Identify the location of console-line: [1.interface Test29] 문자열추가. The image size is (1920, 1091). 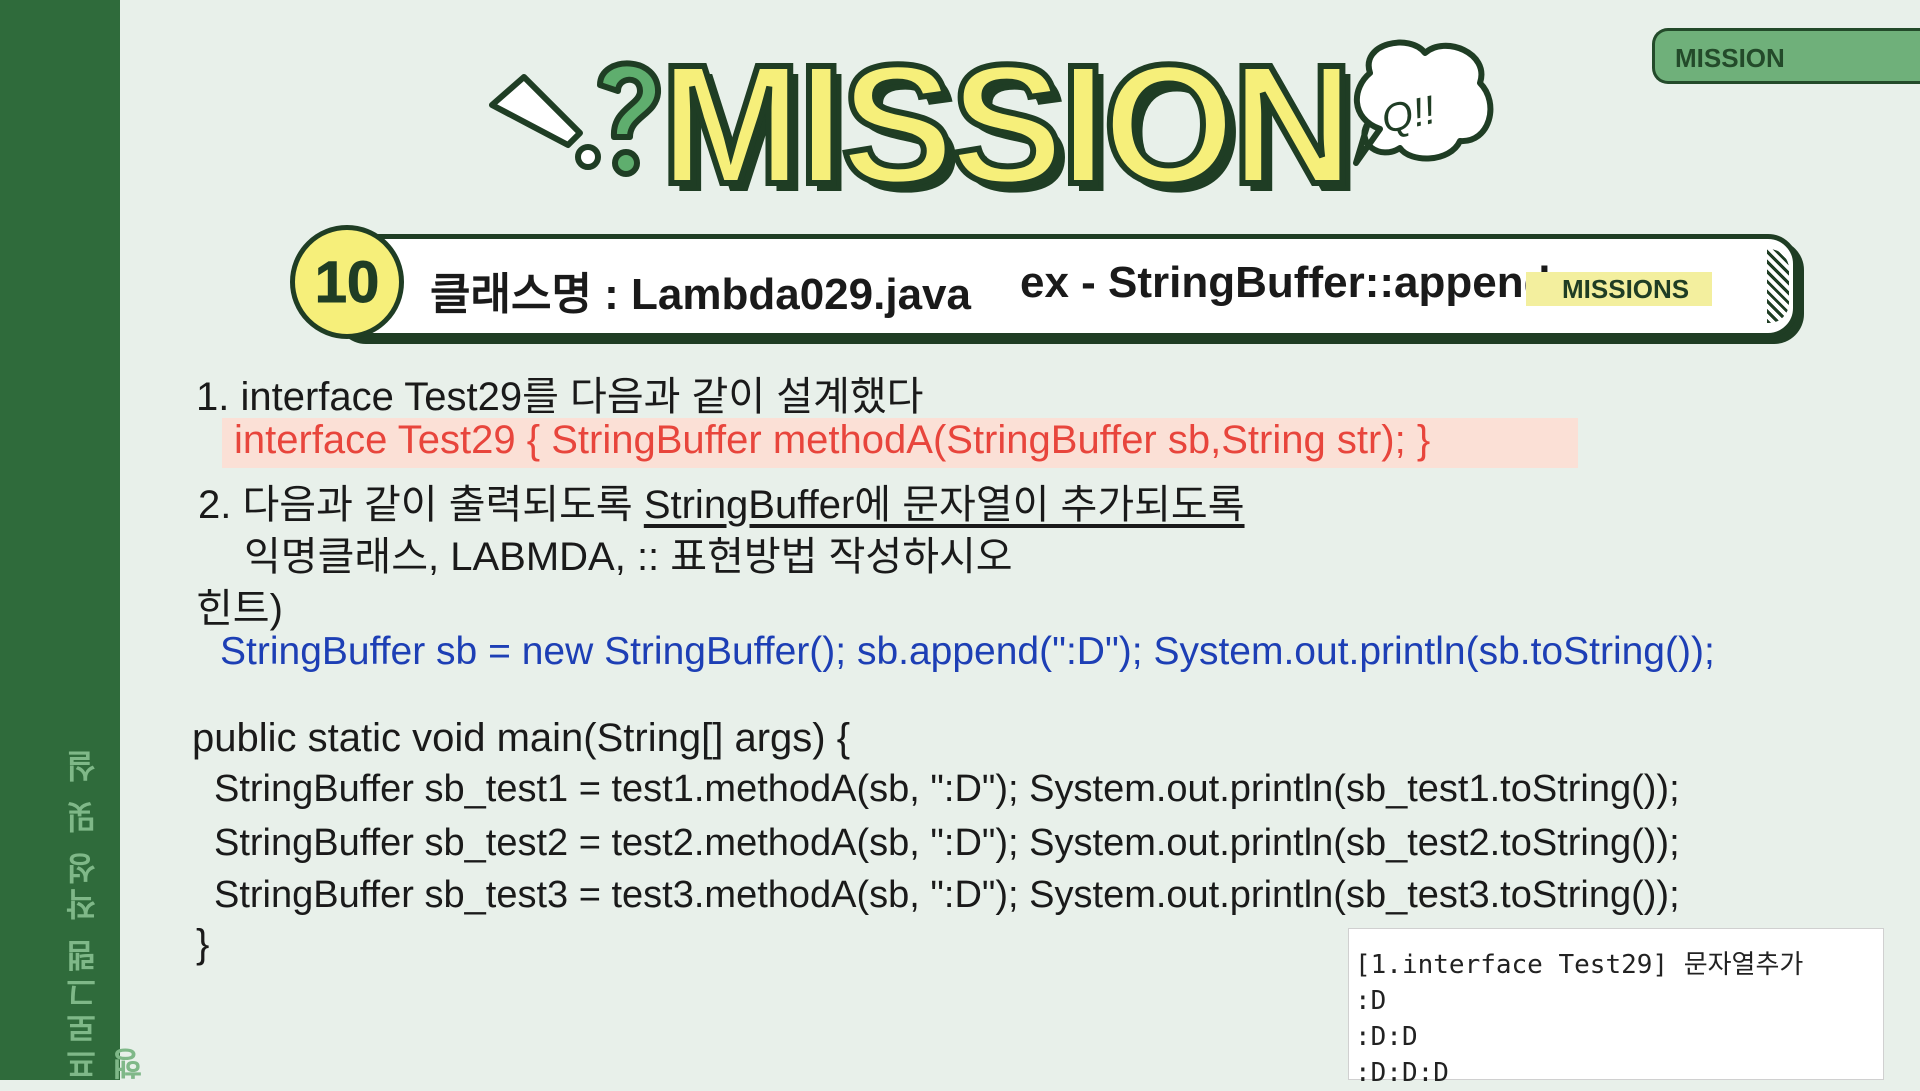
(1579, 965).